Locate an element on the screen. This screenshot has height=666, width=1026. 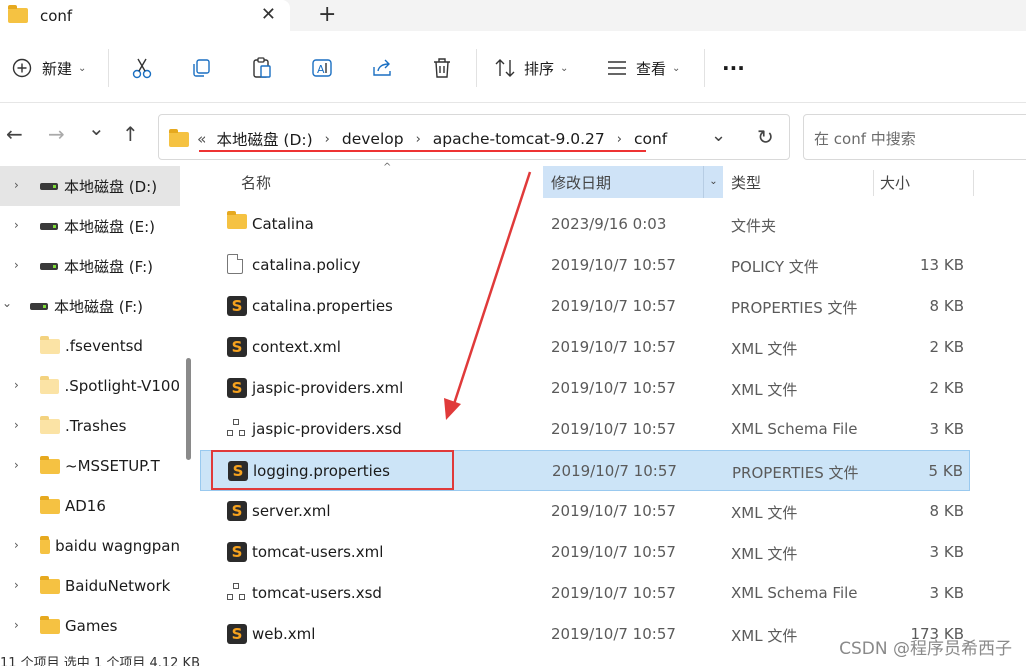
sidebar-item-games: › Games is located at coordinates (90, 626).